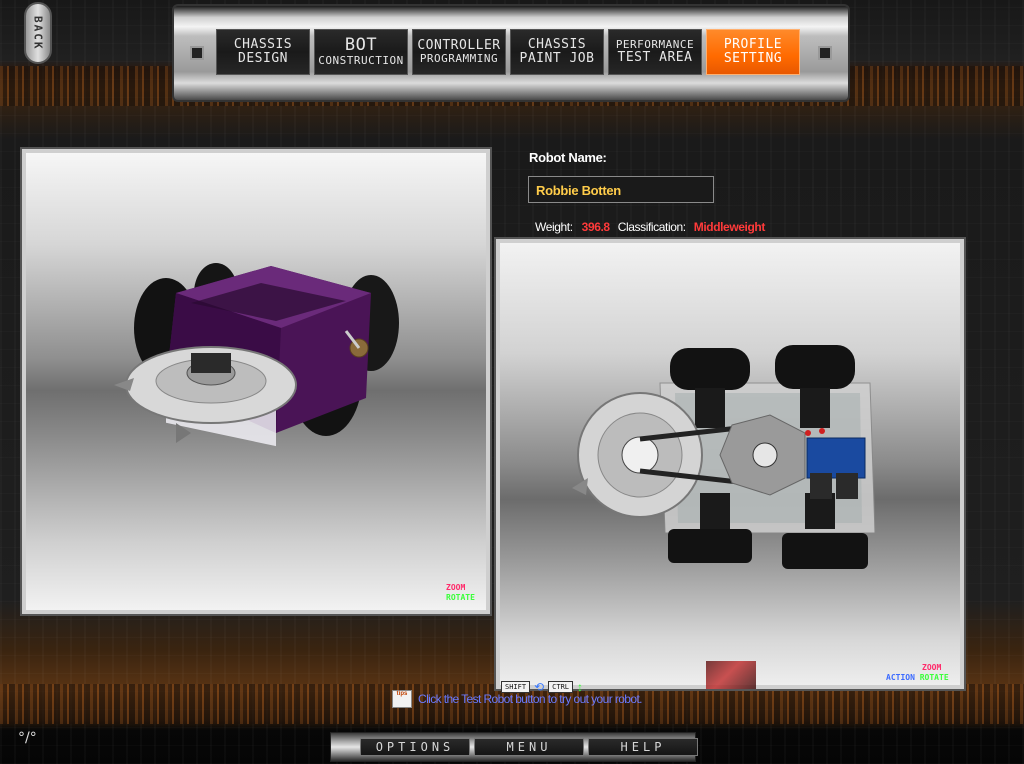  What do you see at coordinates (724, 457) in the screenshot?
I see `robot-topdown-model` at bounding box center [724, 457].